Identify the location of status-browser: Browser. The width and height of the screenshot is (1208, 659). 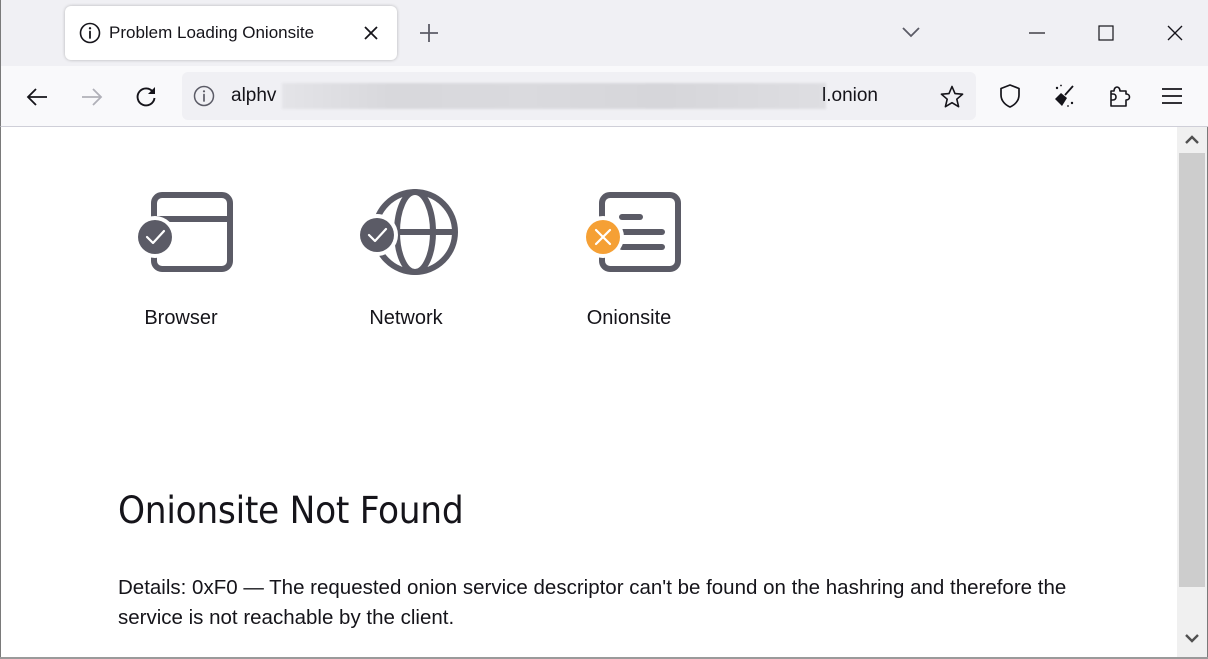
(181, 232).